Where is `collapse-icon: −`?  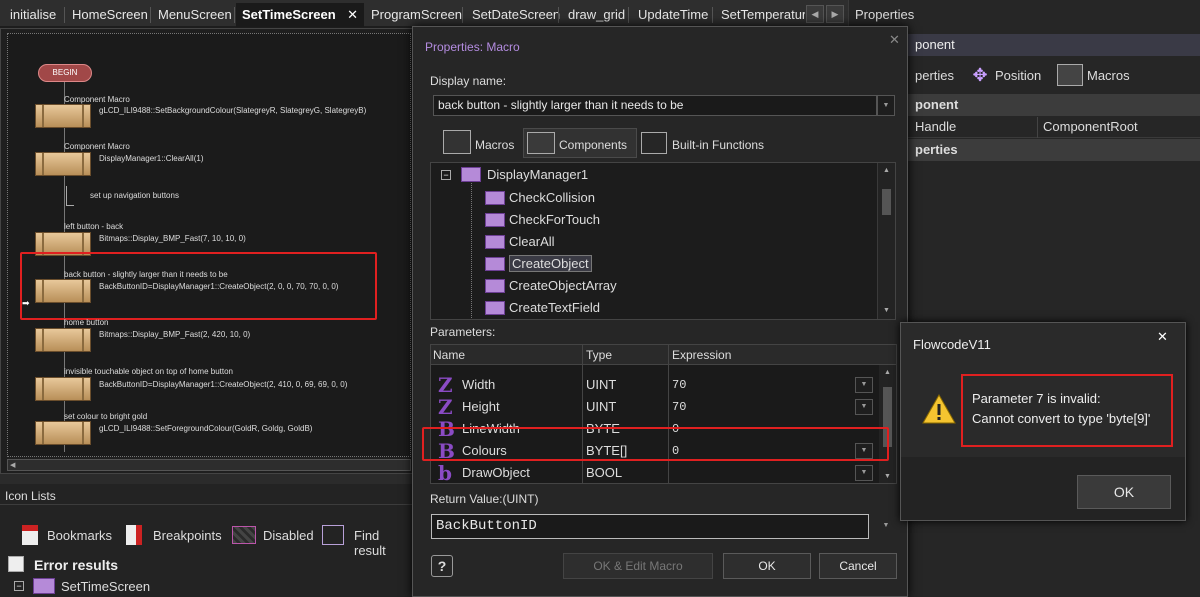
collapse-icon: − is located at coordinates (19, 586).